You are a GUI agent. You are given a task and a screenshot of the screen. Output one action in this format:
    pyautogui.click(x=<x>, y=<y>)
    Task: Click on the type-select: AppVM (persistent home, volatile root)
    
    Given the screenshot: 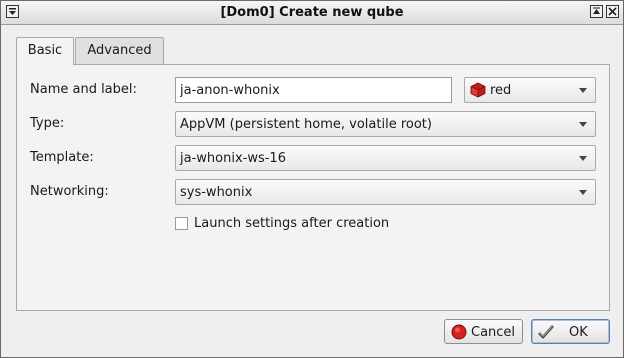 What is the action you would take?
    pyautogui.click(x=385, y=124)
    